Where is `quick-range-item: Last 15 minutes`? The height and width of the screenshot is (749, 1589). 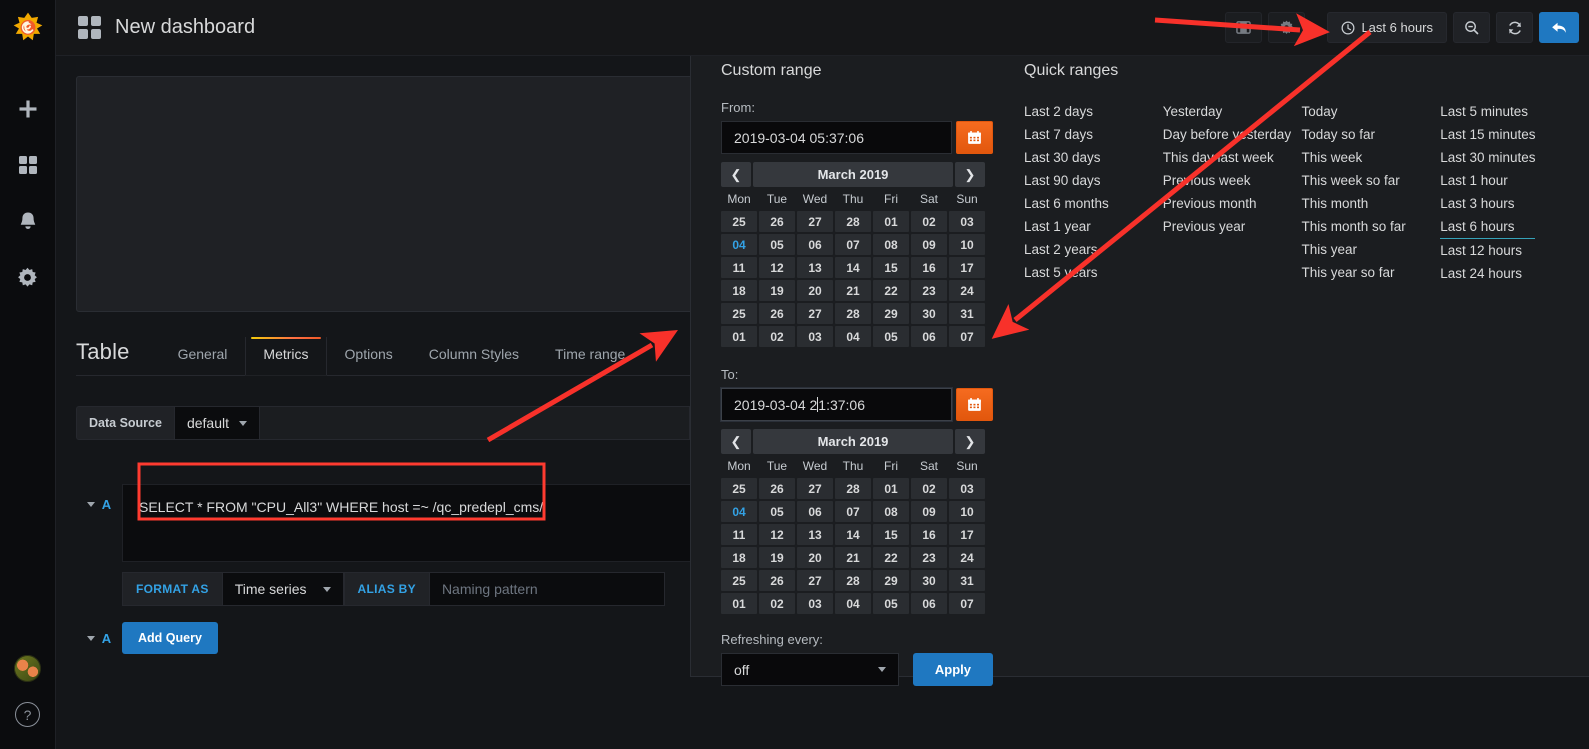 quick-range-item: Last 15 minutes is located at coordinates (1509, 134).